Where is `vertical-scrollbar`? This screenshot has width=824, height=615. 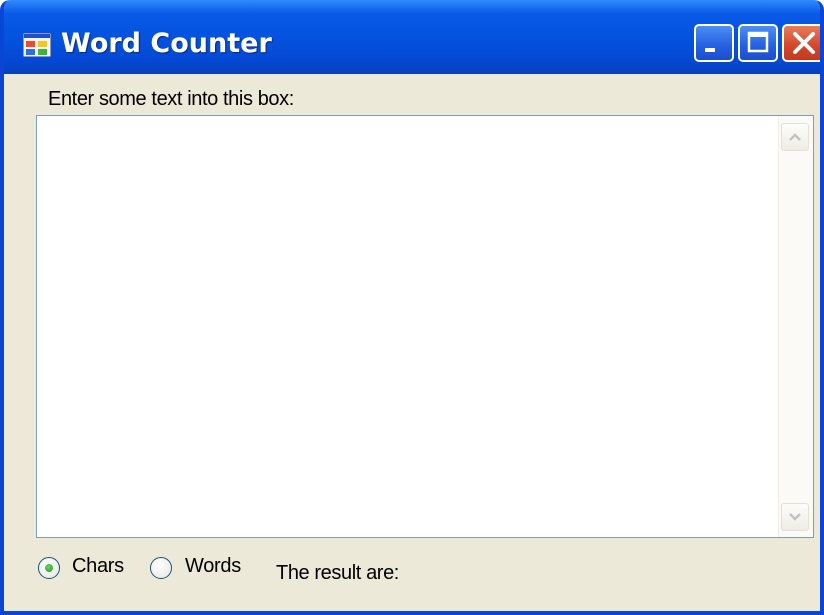
vertical-scrollbar is located at coordinates (795, 326).